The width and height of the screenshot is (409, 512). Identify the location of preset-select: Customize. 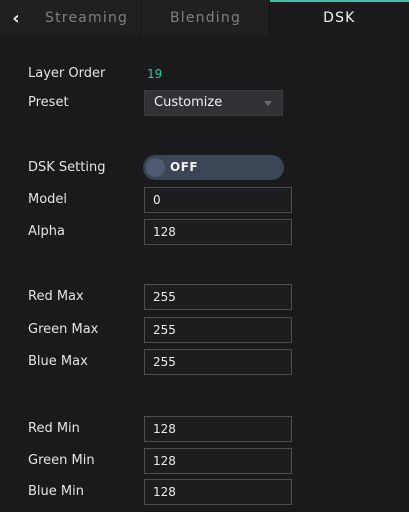
(213, 103).